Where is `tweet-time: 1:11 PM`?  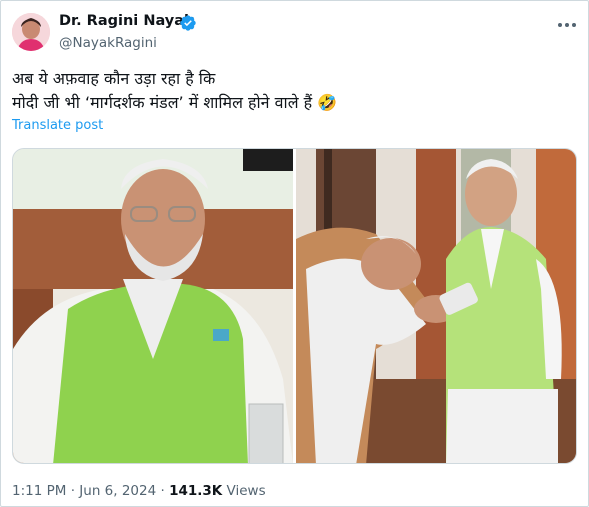
tweet-time: 1:11 PM is located at coordinates (39, 491).